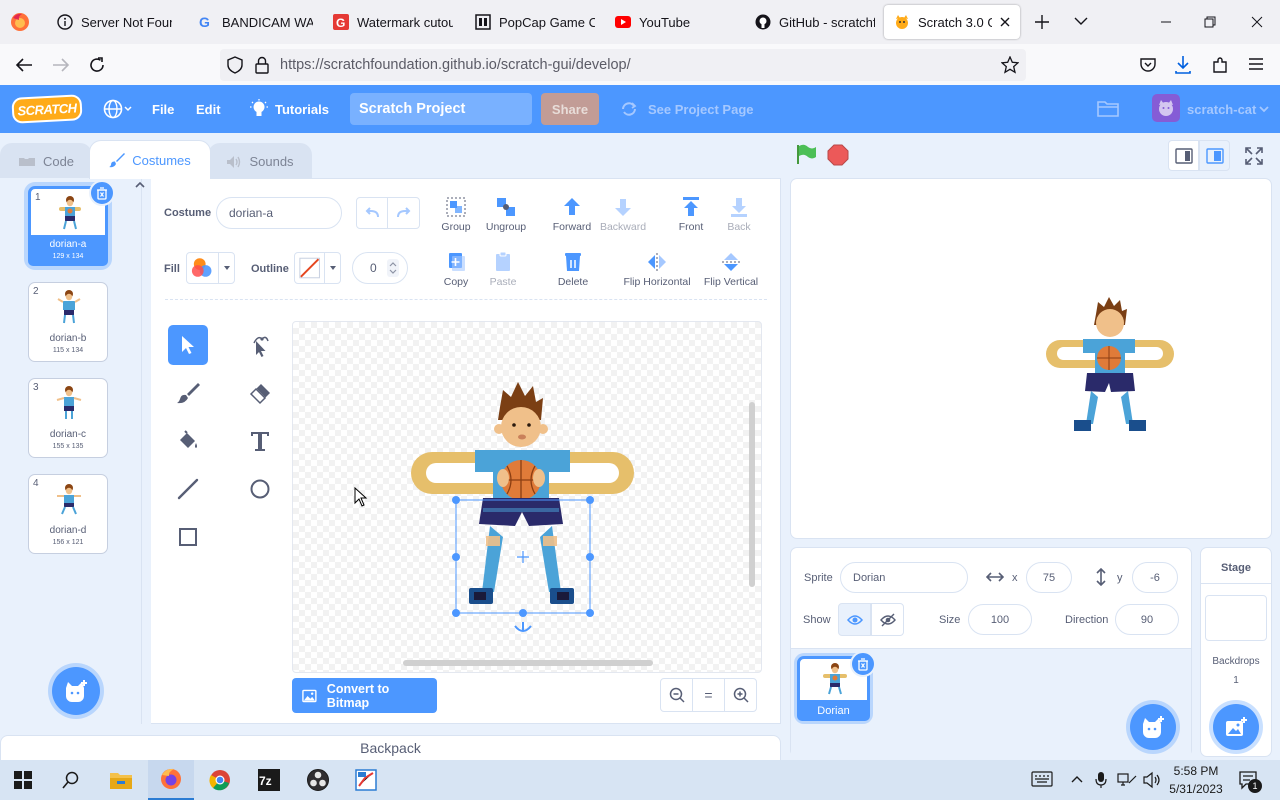 The height and width of the screenshot is (800, 1280). What do you see at coordinates (1042, 22) in the screenshot?
I see `new-tab-icon` at bounding box center [1042, 22].